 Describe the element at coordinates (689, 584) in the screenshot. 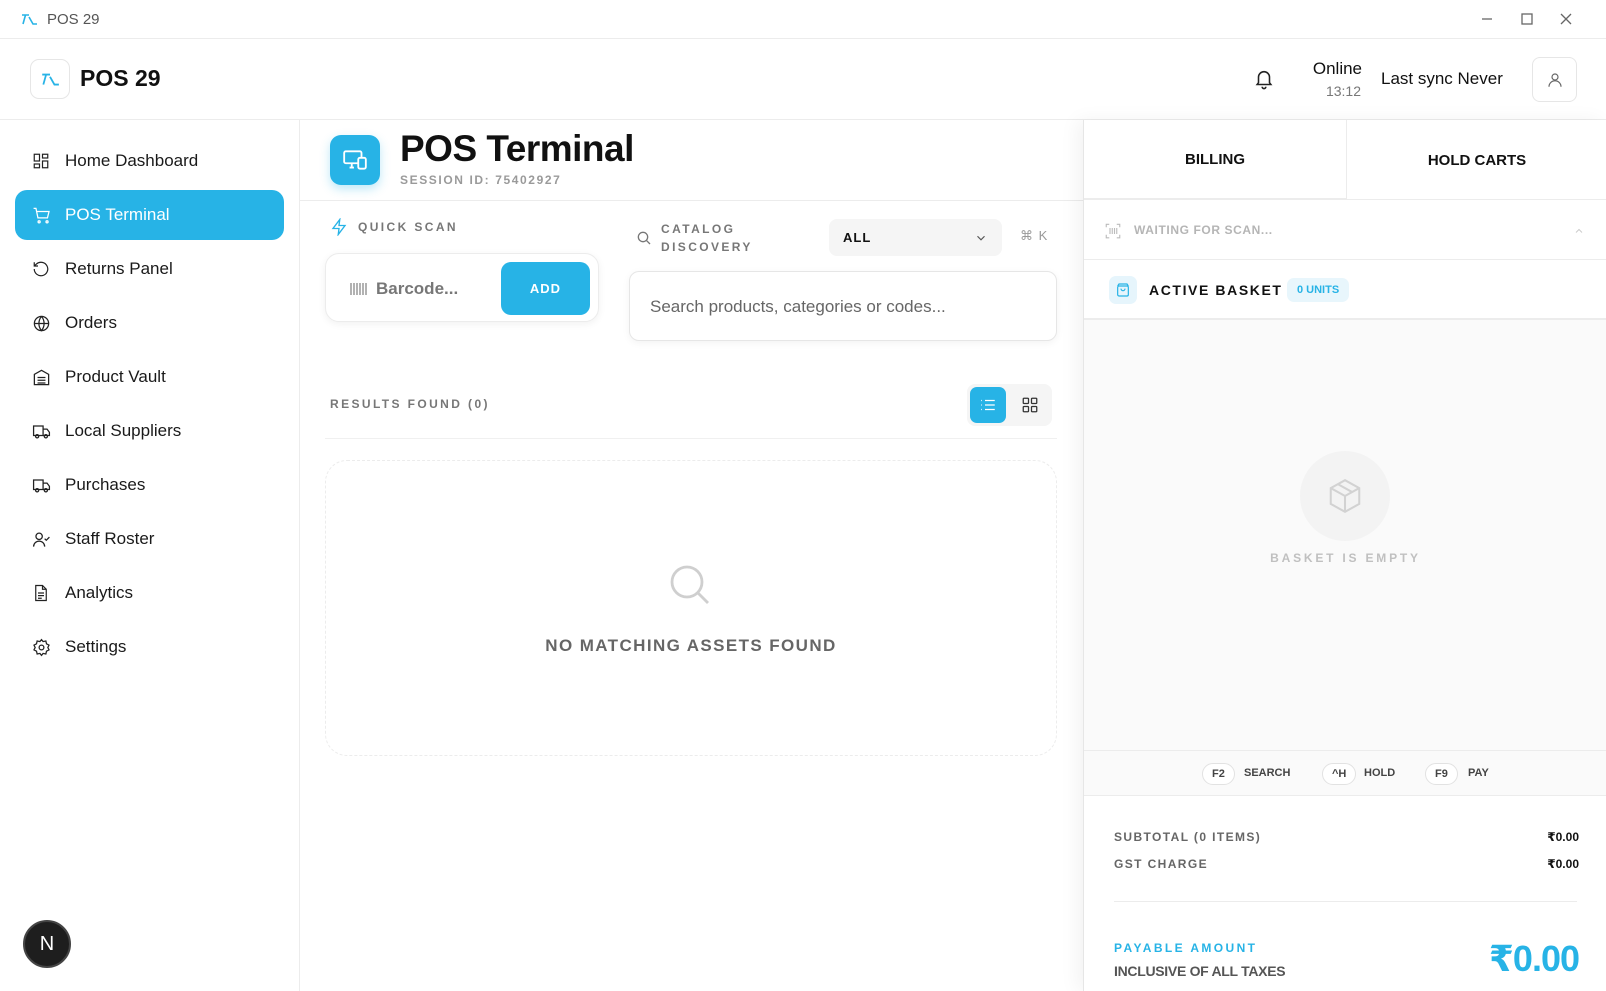

I see `search-icon` at that location.